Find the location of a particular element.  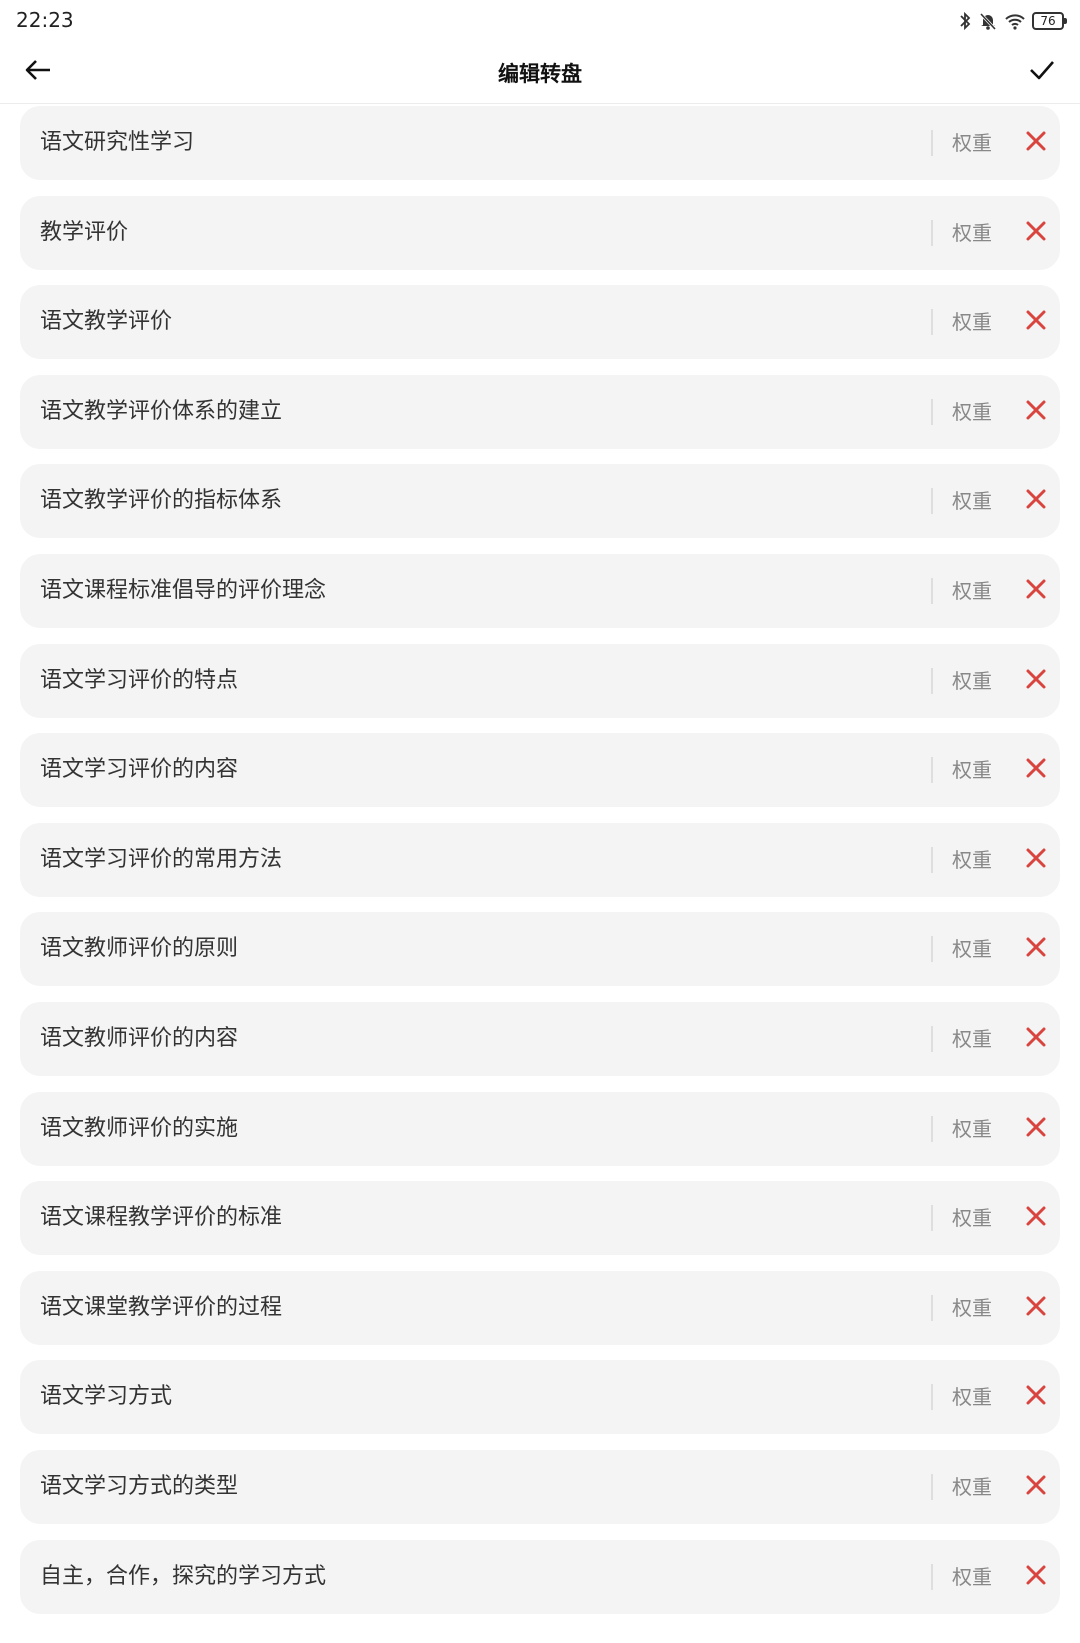

list-item: 语文课堂教学评价的过程 权重 is located at coordinates (540, 1307).